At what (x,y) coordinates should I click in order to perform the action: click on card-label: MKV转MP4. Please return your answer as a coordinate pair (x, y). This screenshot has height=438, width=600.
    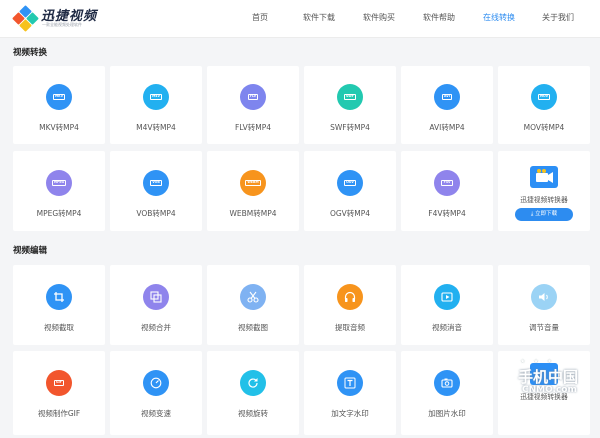
    Looking at the image, I should click on (59, 127).